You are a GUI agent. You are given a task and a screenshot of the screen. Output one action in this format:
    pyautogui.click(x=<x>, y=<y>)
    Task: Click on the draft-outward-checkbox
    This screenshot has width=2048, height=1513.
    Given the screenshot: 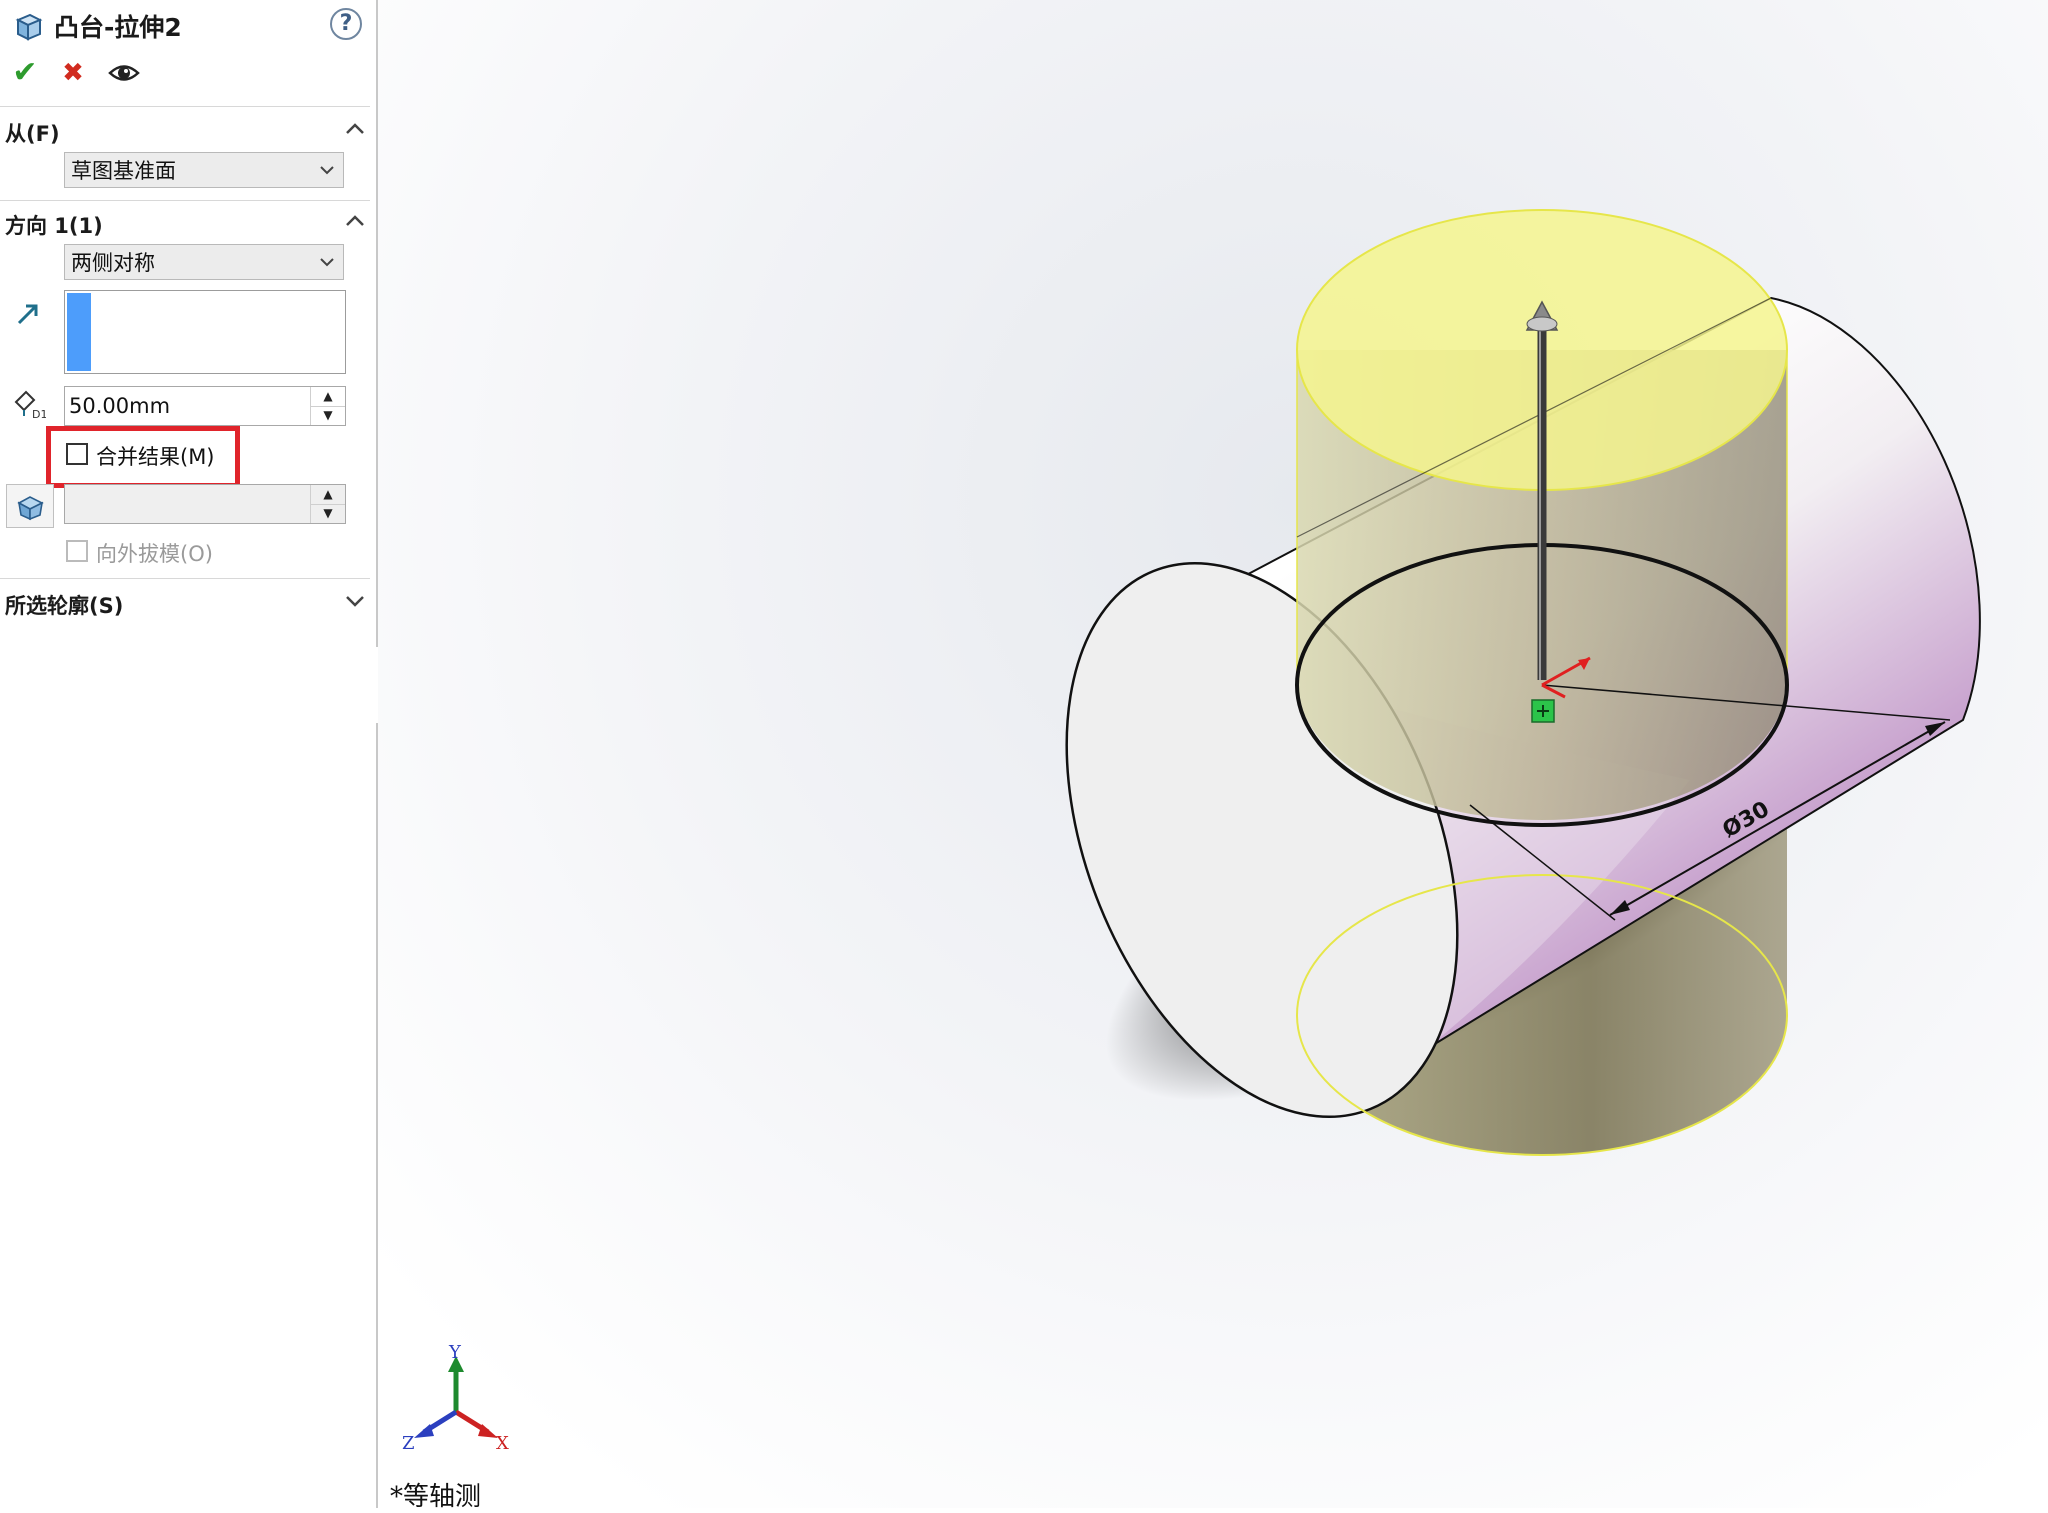 What is the action you would take?
    pyautogui.click(x=77, y=551)
    